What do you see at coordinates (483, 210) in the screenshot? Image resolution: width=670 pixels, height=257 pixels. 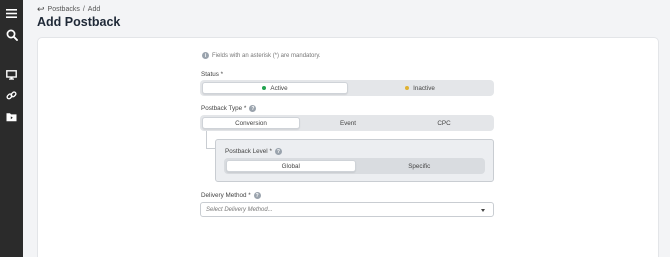 I see `chevron-down-icon` at bounding box center [483, 210].